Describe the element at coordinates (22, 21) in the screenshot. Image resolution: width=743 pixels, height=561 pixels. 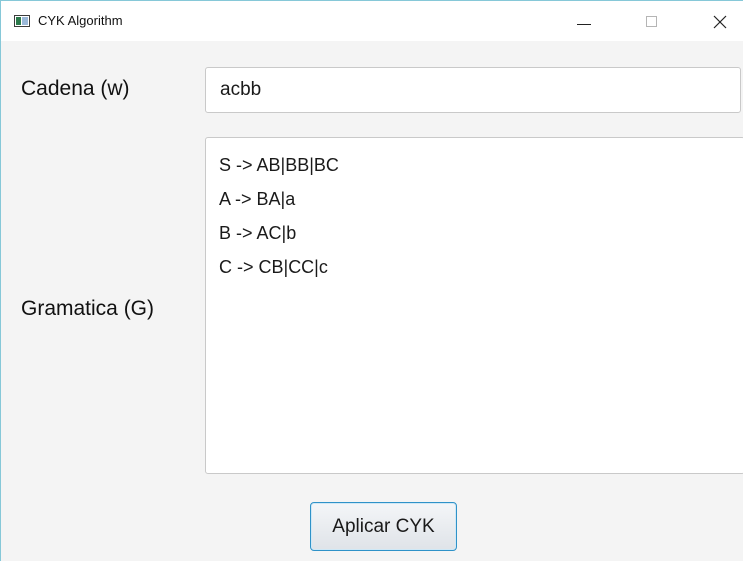
I see `app-icon` at that location.